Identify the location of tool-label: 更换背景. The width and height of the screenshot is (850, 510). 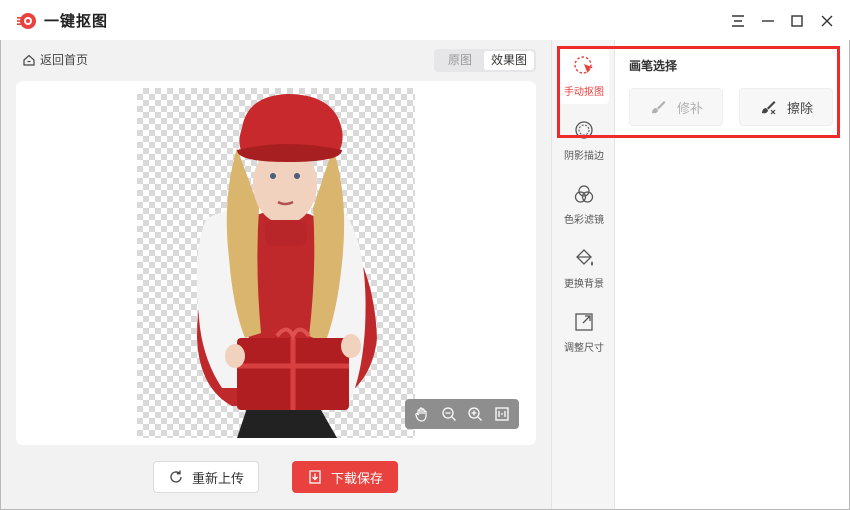
(584, 284).